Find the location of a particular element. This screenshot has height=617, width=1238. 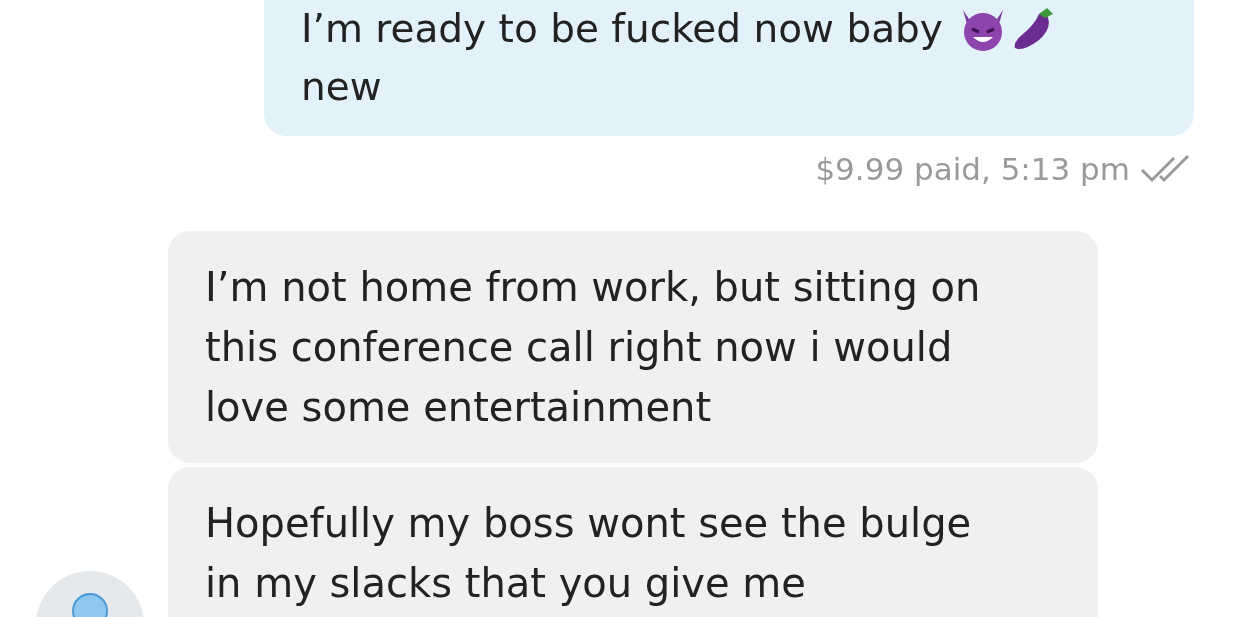

message-meta: $9.99 paid, 5:13 pm is located at coordinates (972, 169).